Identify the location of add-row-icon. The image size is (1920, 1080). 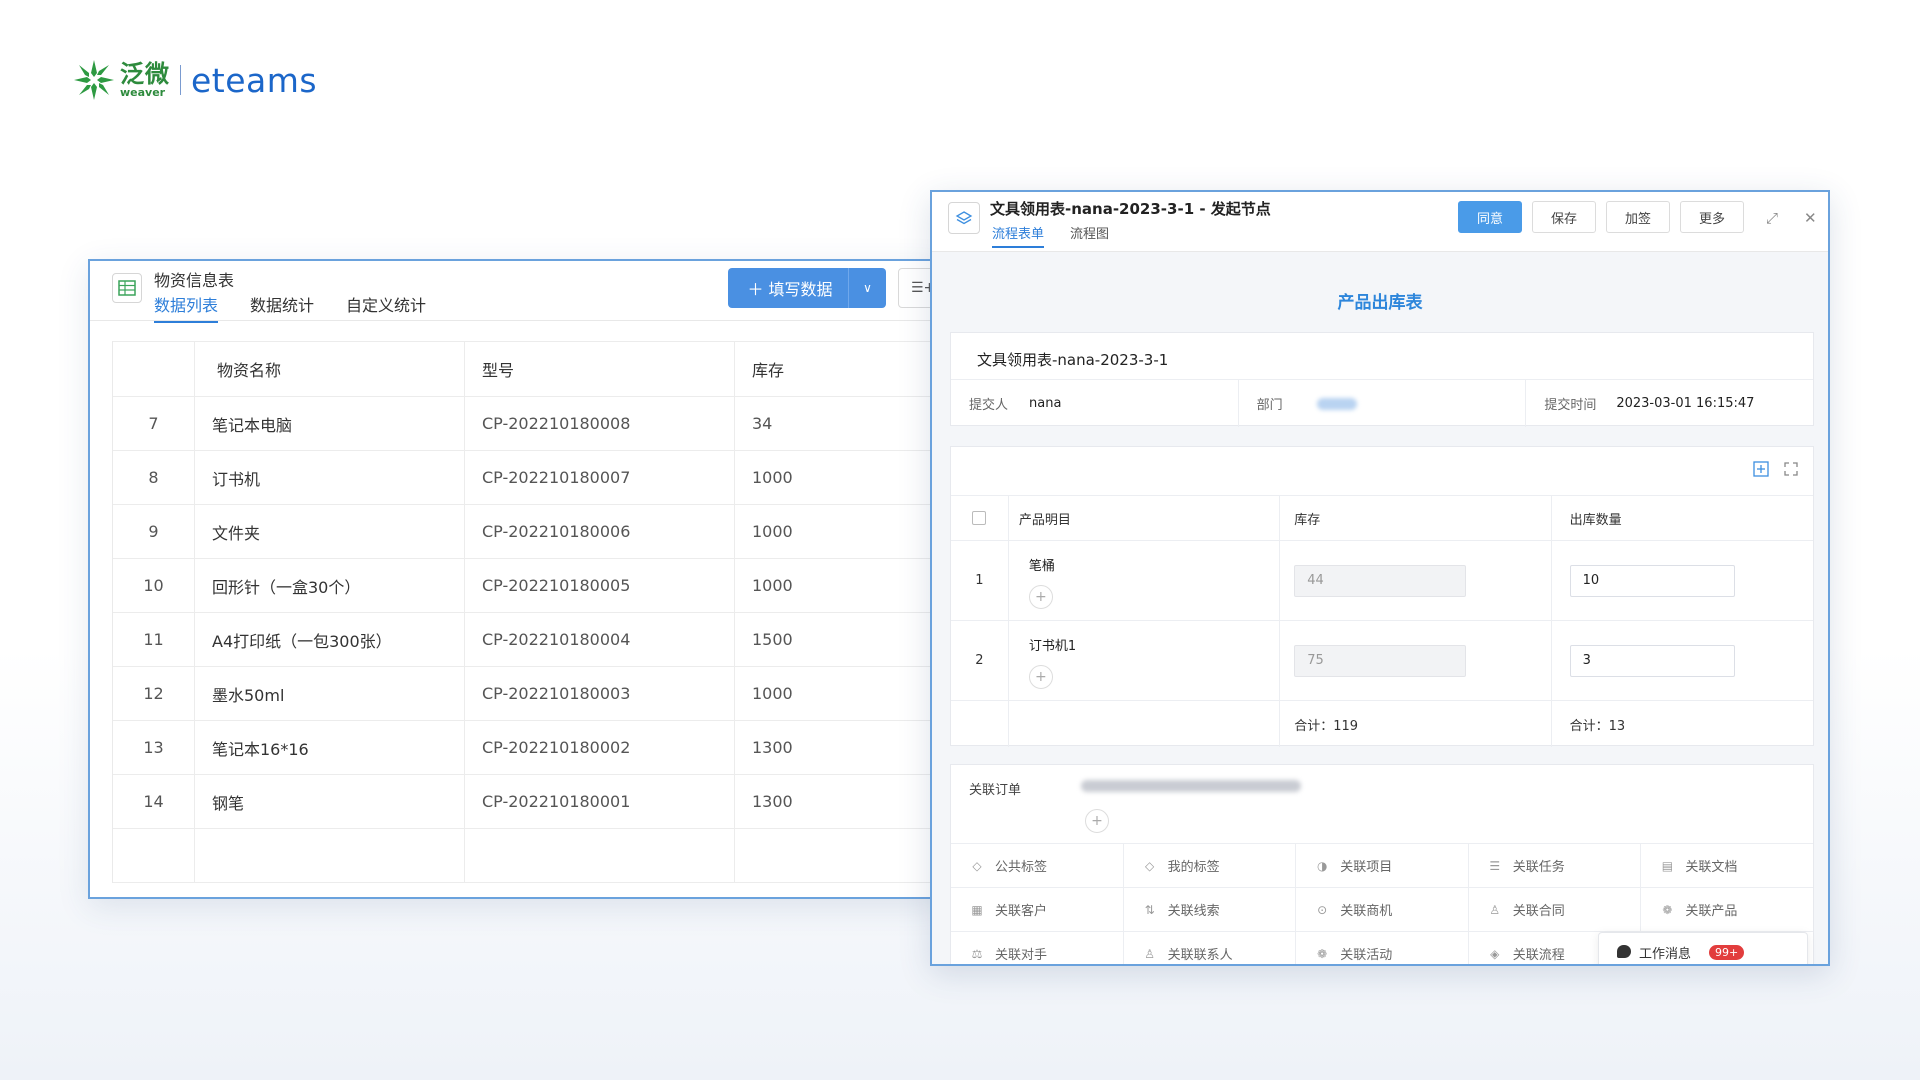
(1761, 471).